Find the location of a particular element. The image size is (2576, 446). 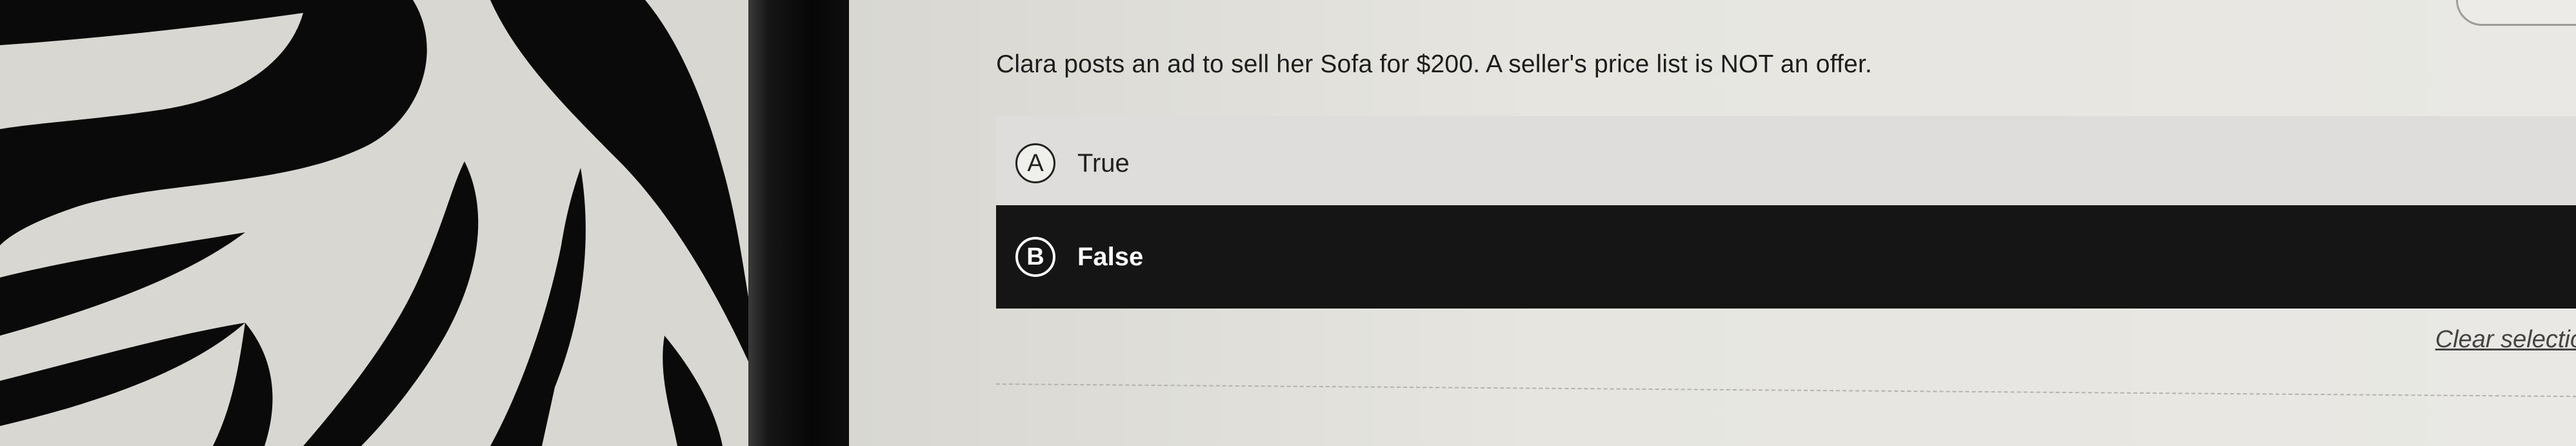

option-letter-badge: A is located at coordinates (1035, 163).